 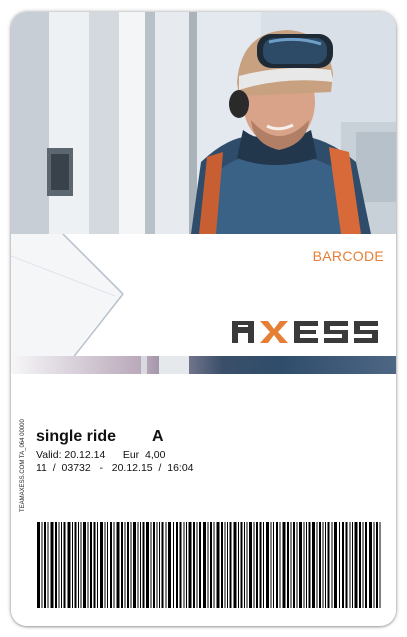 What do you see at coordinates (41, 468) in the screenshot?
I see `code-a: 11` at bounding box center [41, 468].